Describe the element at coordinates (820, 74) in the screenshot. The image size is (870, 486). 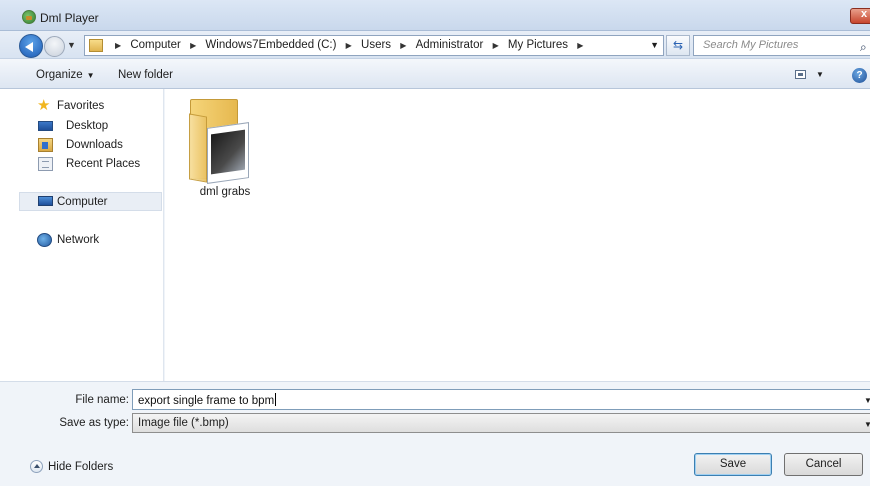
I see `view-options-dropdown-icon: ▼` at that location.